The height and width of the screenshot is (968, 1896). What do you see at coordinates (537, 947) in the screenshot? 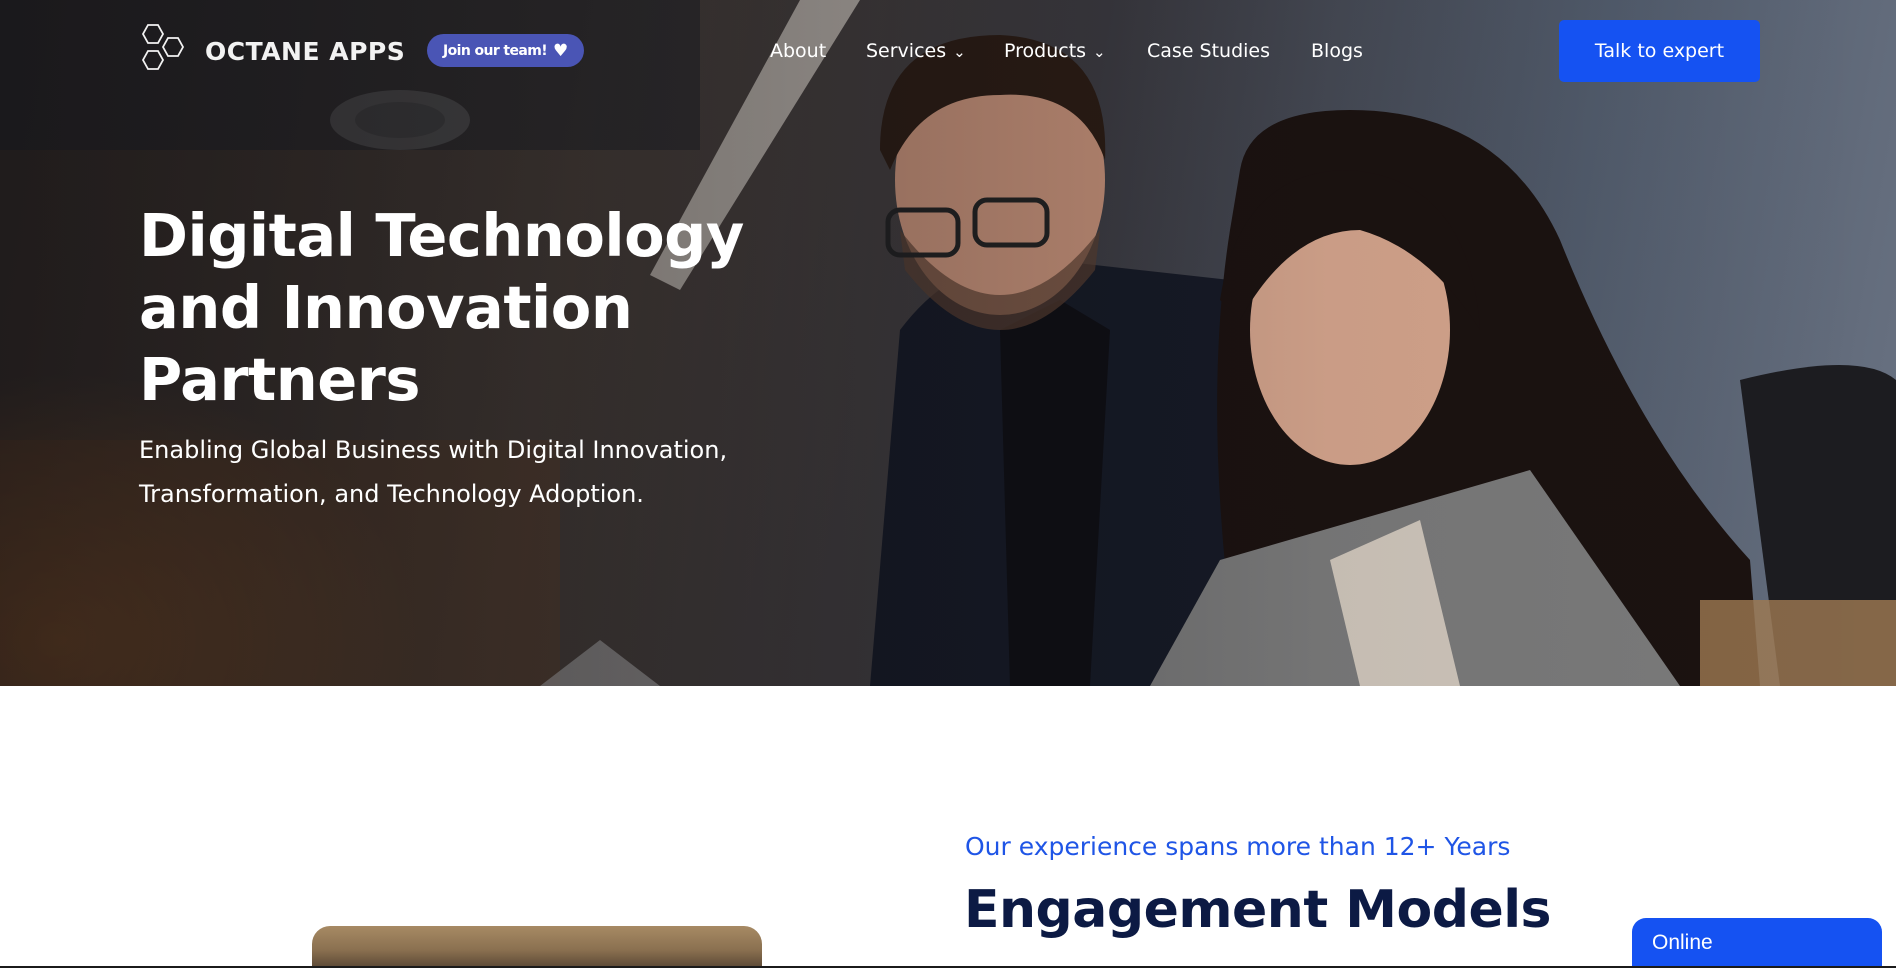
I see `engagement-image` at bounding box center [537, 947].